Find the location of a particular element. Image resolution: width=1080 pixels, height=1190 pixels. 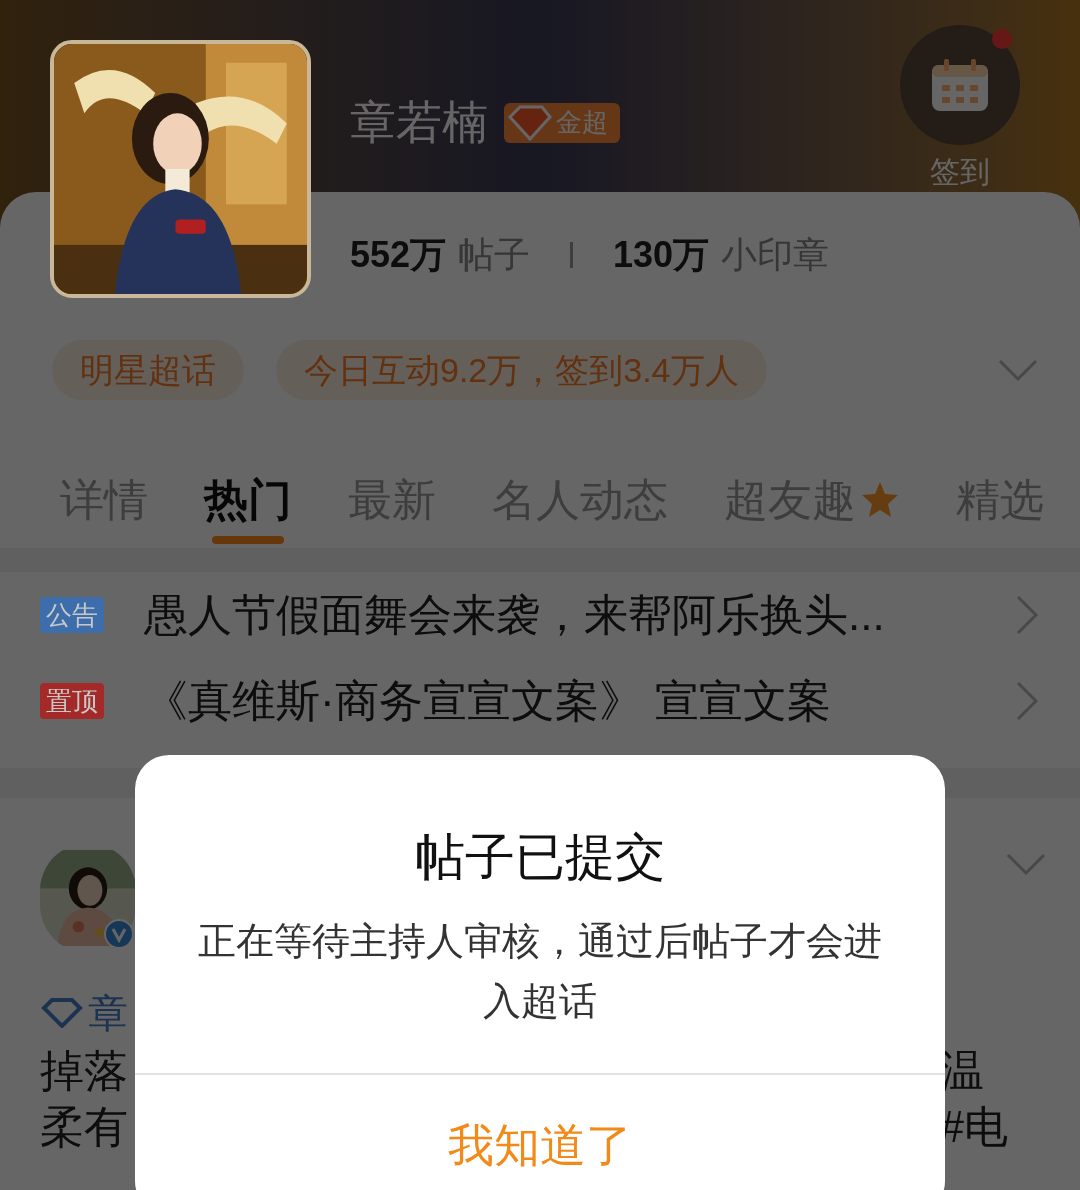

level-badge: 金超 is located at coordinates (562, 122).